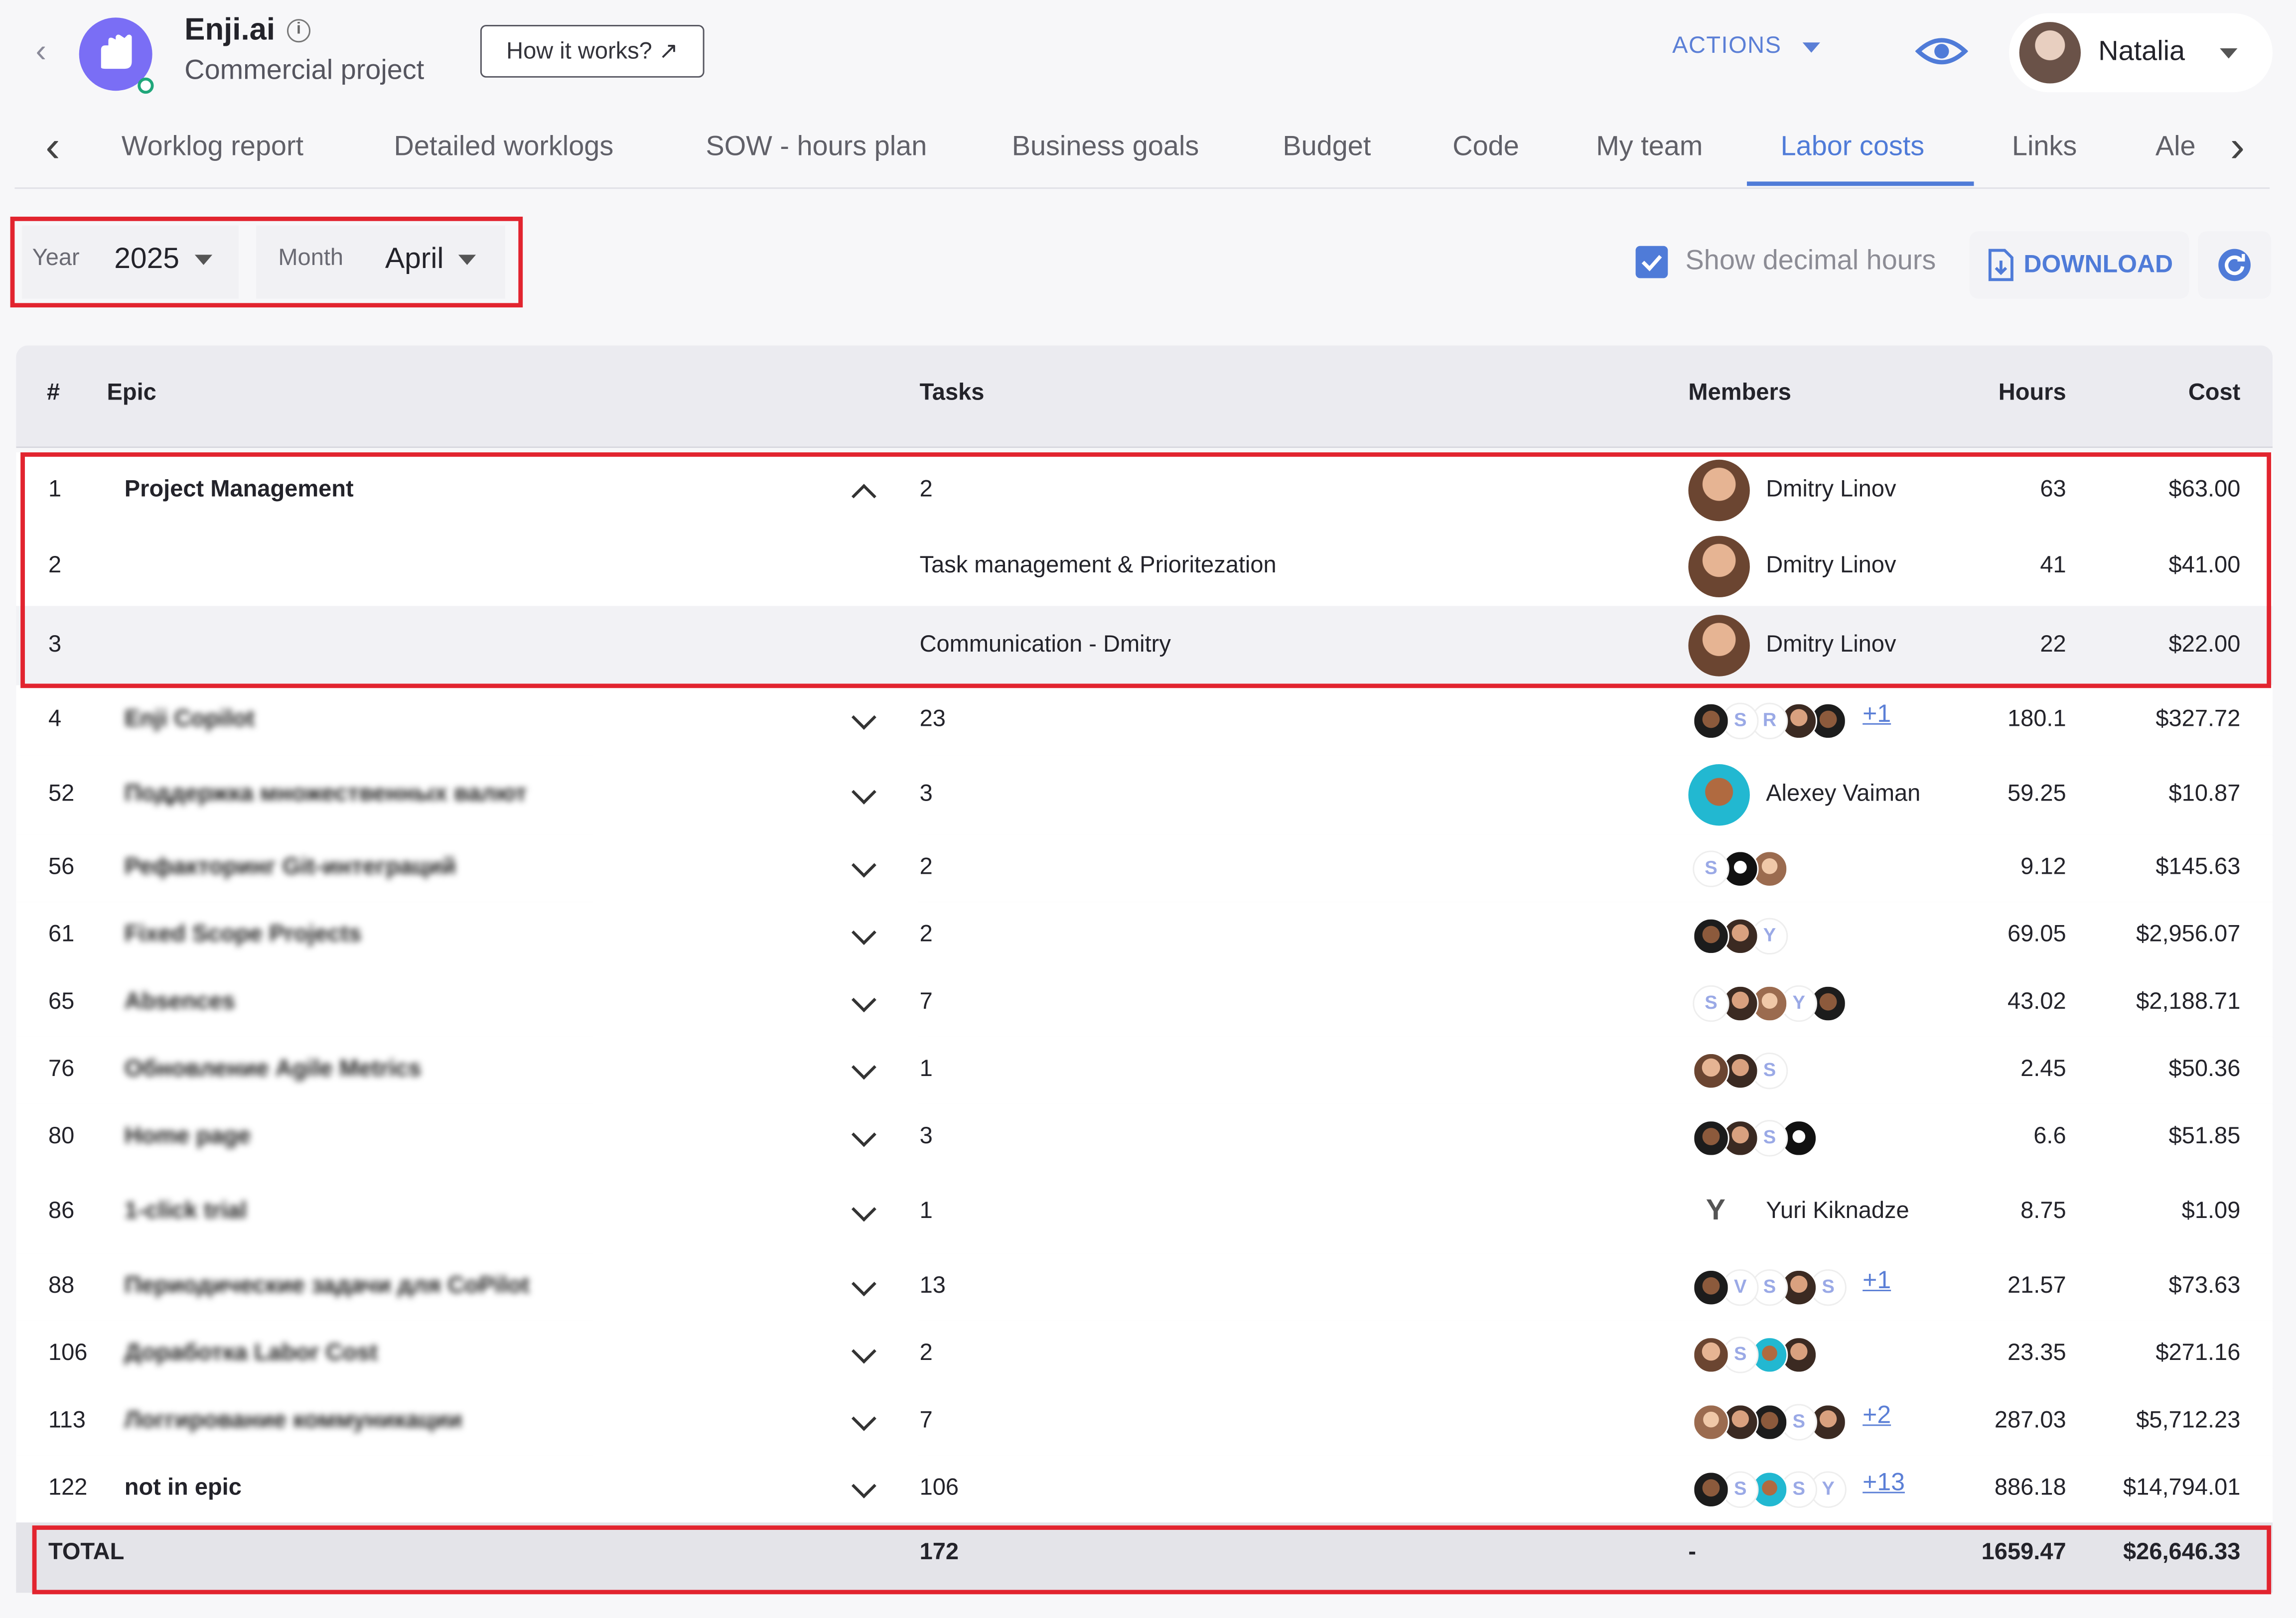 Image resolution: width=2296 pixels, height=1618 pixels. I want to click on user-menu: Natalia, so click(2141, 53).